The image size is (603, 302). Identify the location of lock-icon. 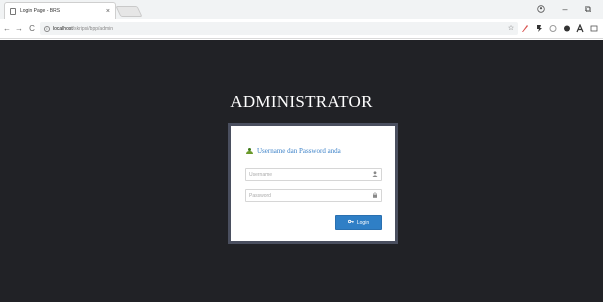
(375, 195).